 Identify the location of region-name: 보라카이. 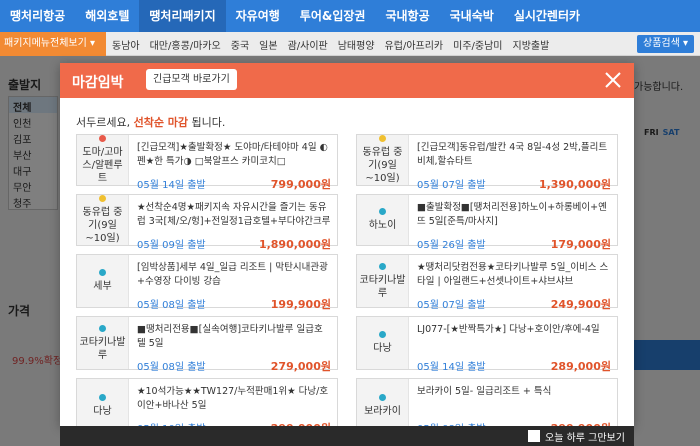
(382, 411).